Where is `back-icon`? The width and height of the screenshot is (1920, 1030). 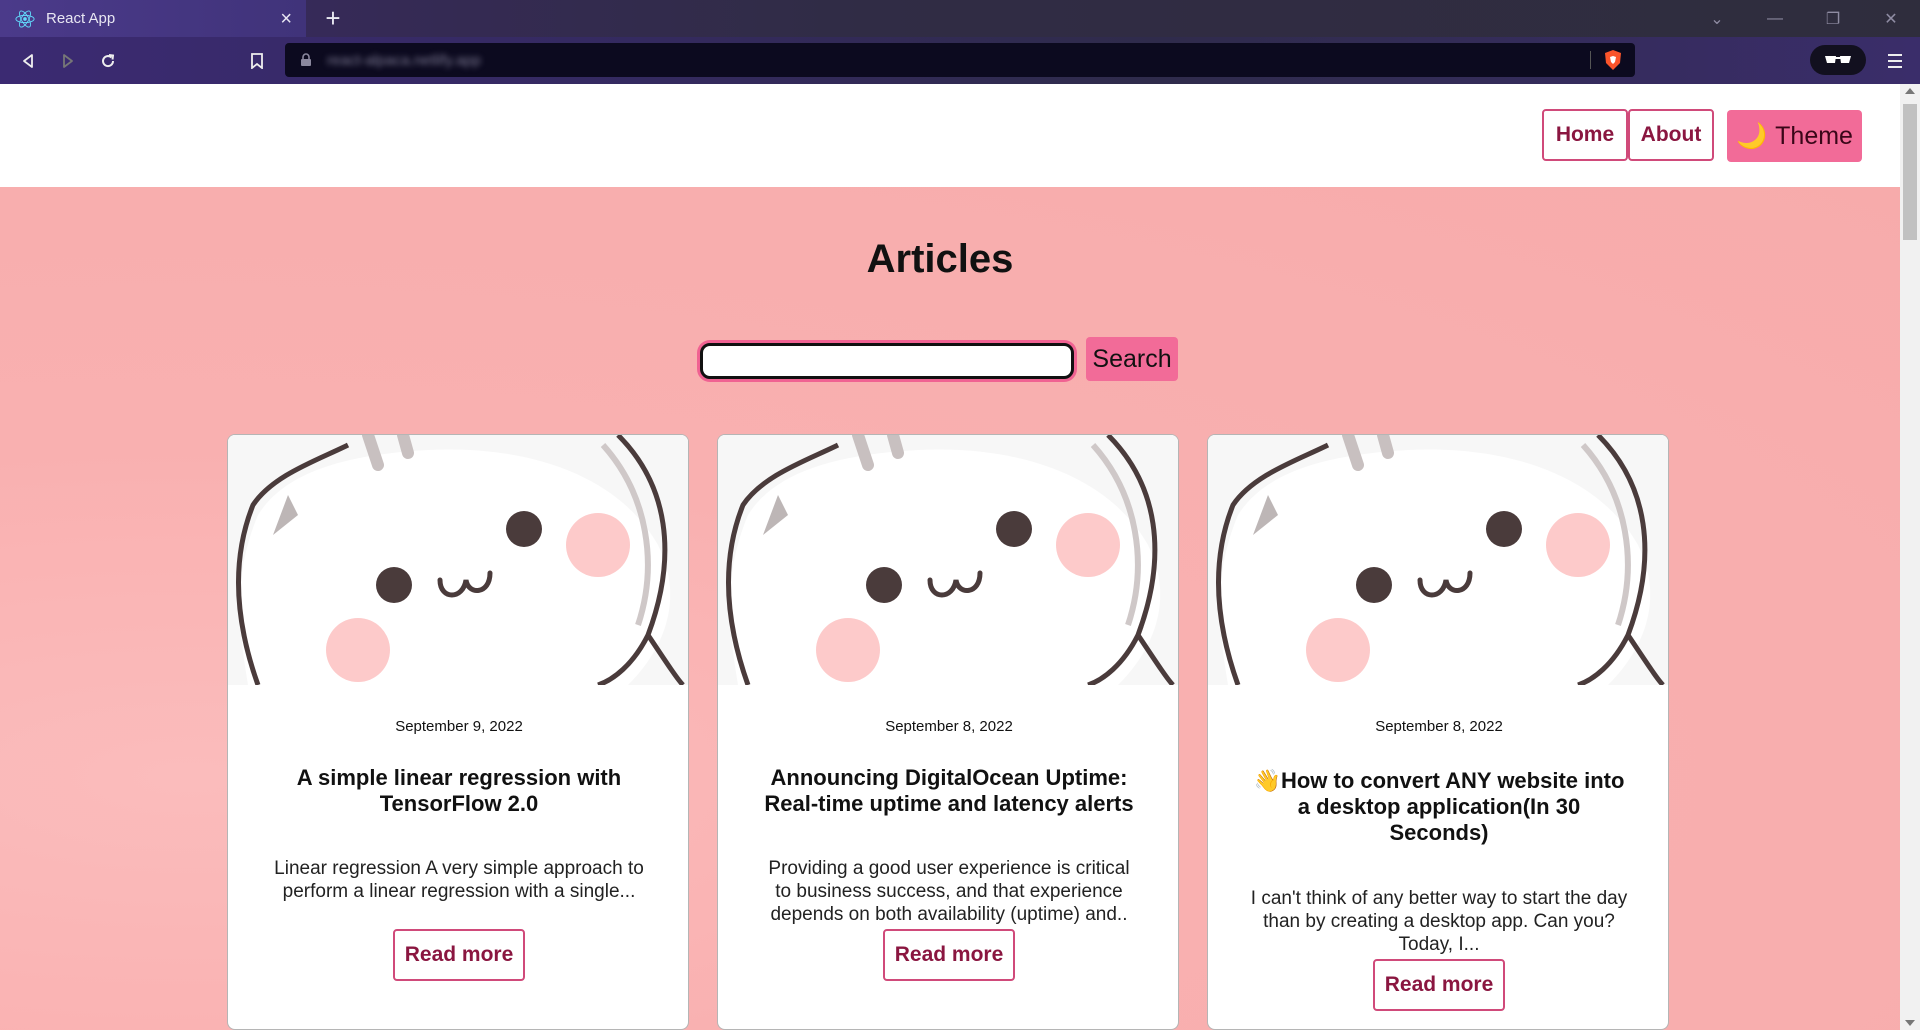
back-icon is located at coordinates (28, 61).